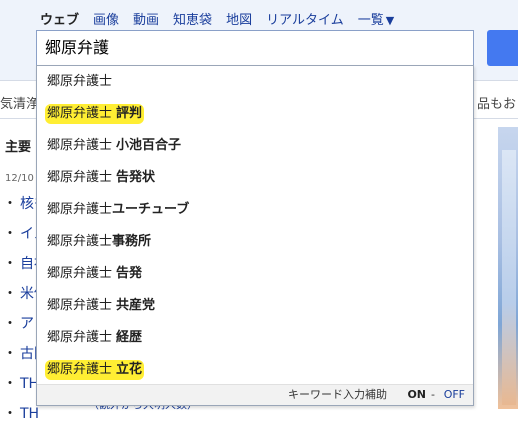 The width and height of the screenshot is (518, 434). I want to click on suggestion-item: 郷原弁護士 告発状, so click(255, 178).